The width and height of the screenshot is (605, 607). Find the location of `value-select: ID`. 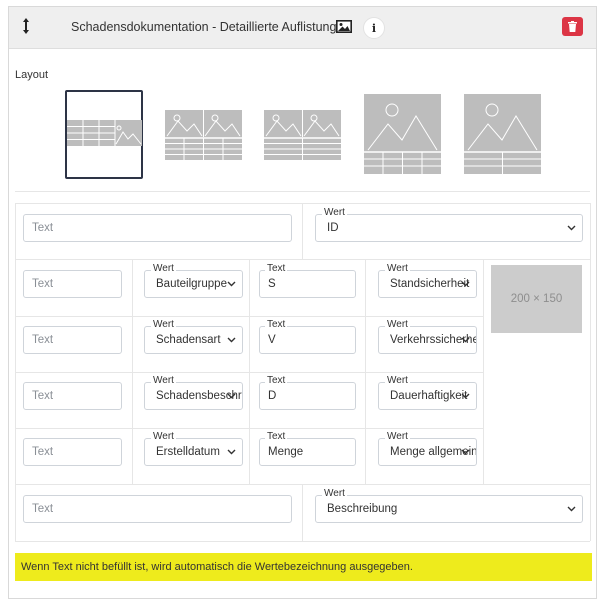

value-select: ID is located at coordinates (449, 228).